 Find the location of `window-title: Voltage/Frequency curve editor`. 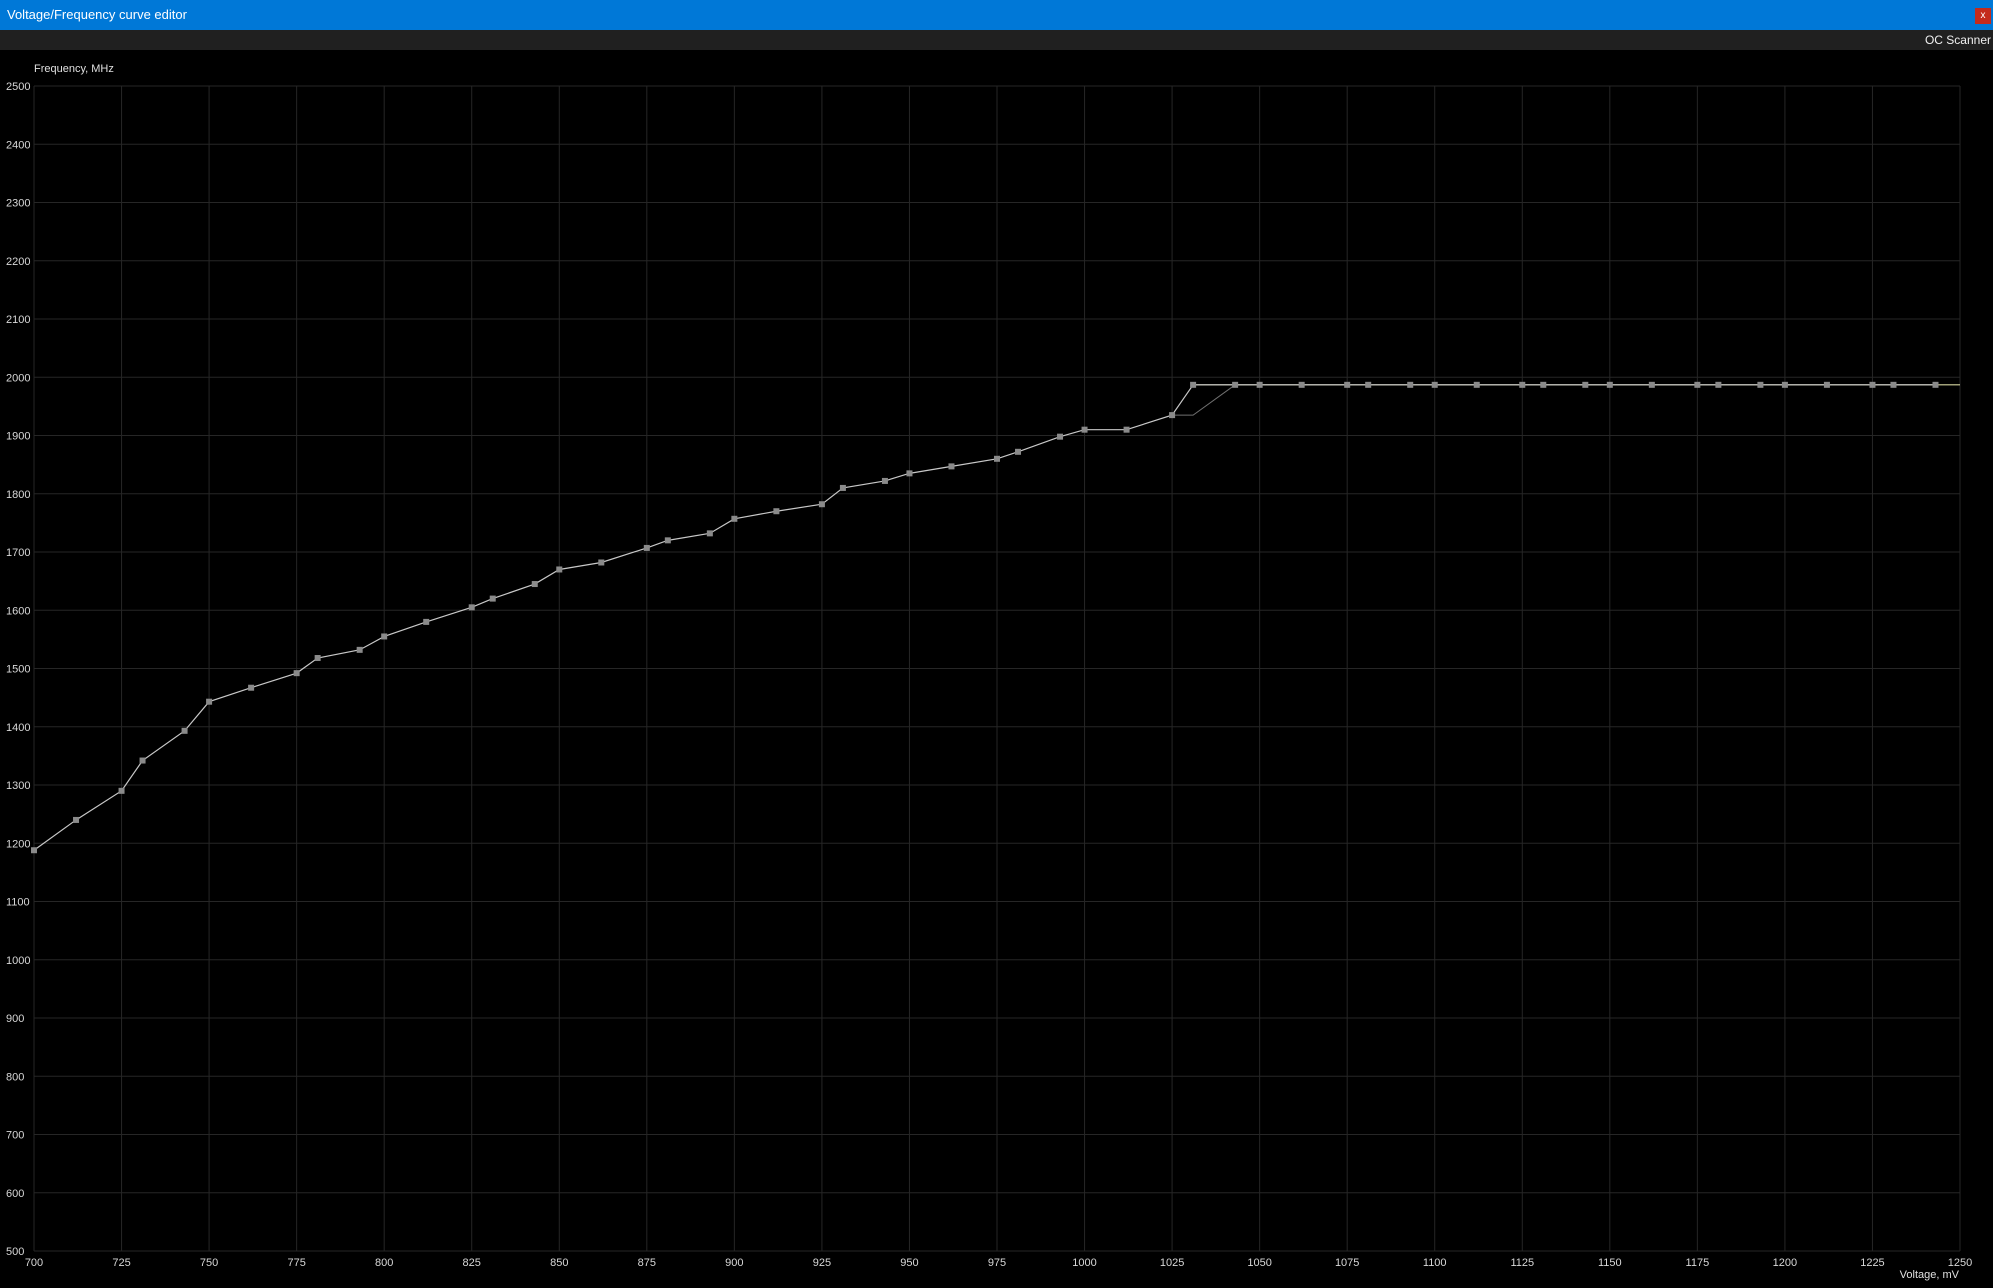

window-title: Voltage/Frequency curve editor is located at coordinates (97, 14).